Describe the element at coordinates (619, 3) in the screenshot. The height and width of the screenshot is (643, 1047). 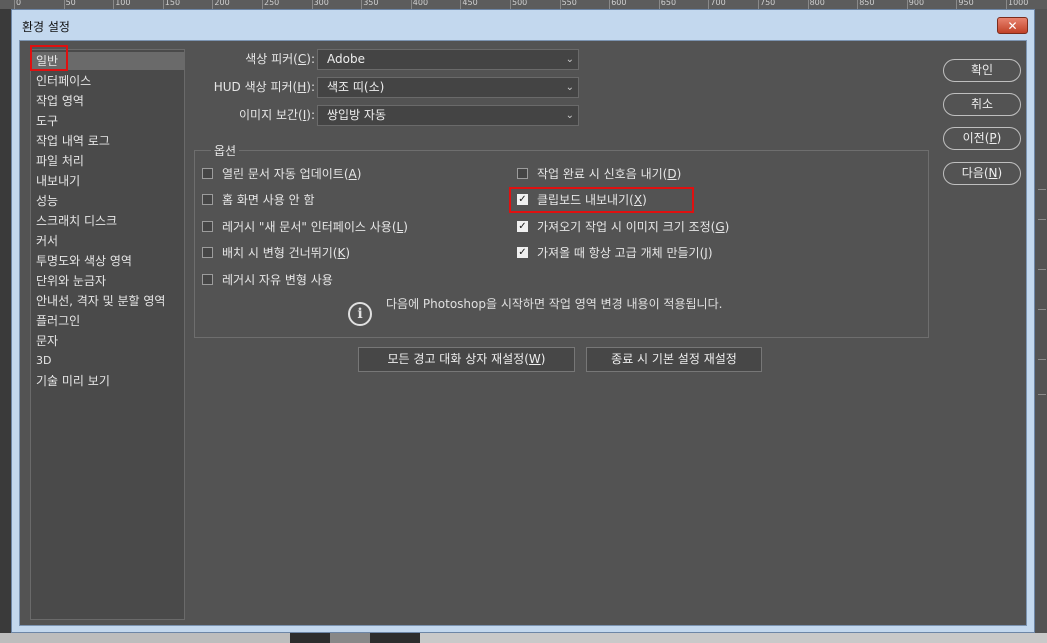
I see `ruler-tick-label: 600` at that location.